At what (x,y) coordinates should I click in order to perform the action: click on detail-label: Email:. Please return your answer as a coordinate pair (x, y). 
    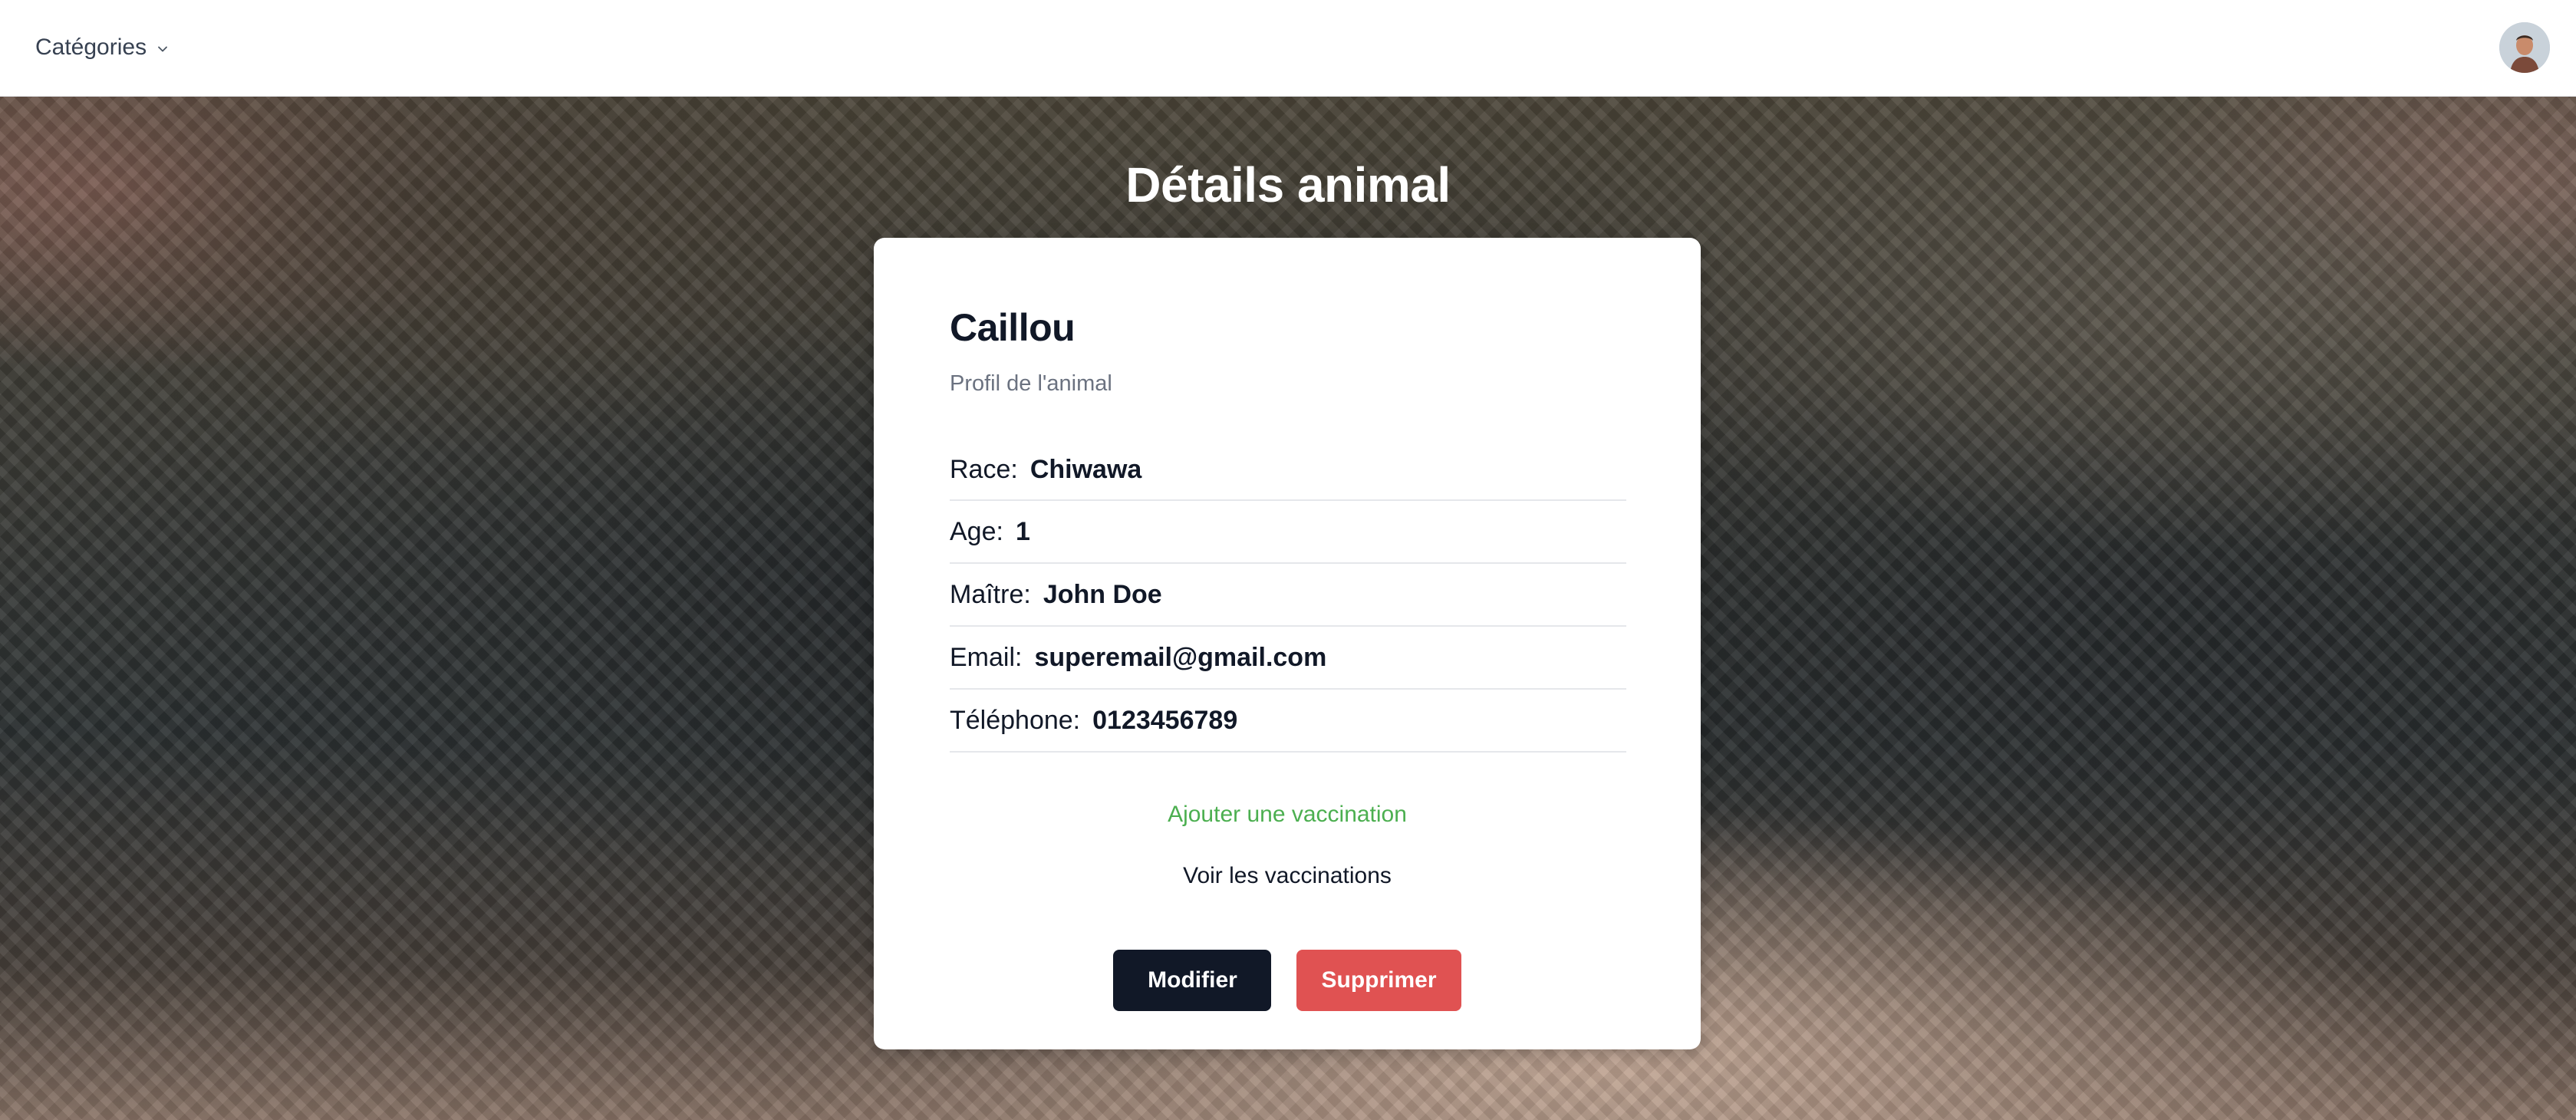
    Looking at the image, I should click on (986, 657).